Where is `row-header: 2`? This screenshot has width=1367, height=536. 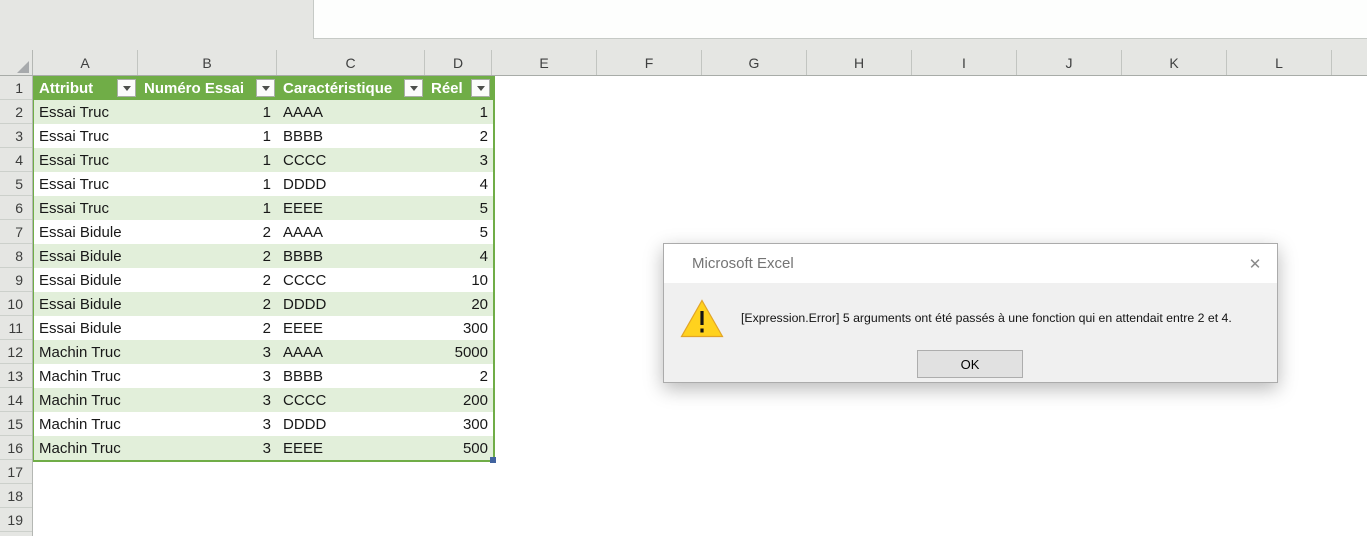
row-header: 2 is located at coordinates (16, 112).